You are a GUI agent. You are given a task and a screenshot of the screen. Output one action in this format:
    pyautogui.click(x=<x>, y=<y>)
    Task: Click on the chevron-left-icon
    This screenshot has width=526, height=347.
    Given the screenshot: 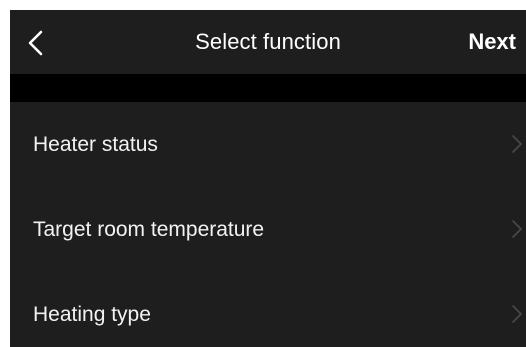 What is the action you would take?
    pyautogui.click(x=37, y=43)
    